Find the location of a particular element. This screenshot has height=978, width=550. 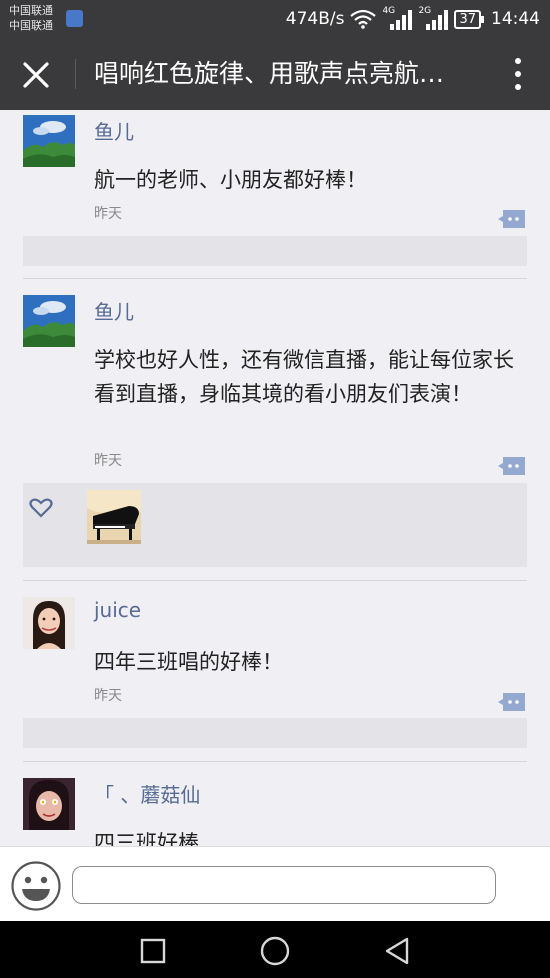

system-nav-bar is located at coordinates (275, 949).